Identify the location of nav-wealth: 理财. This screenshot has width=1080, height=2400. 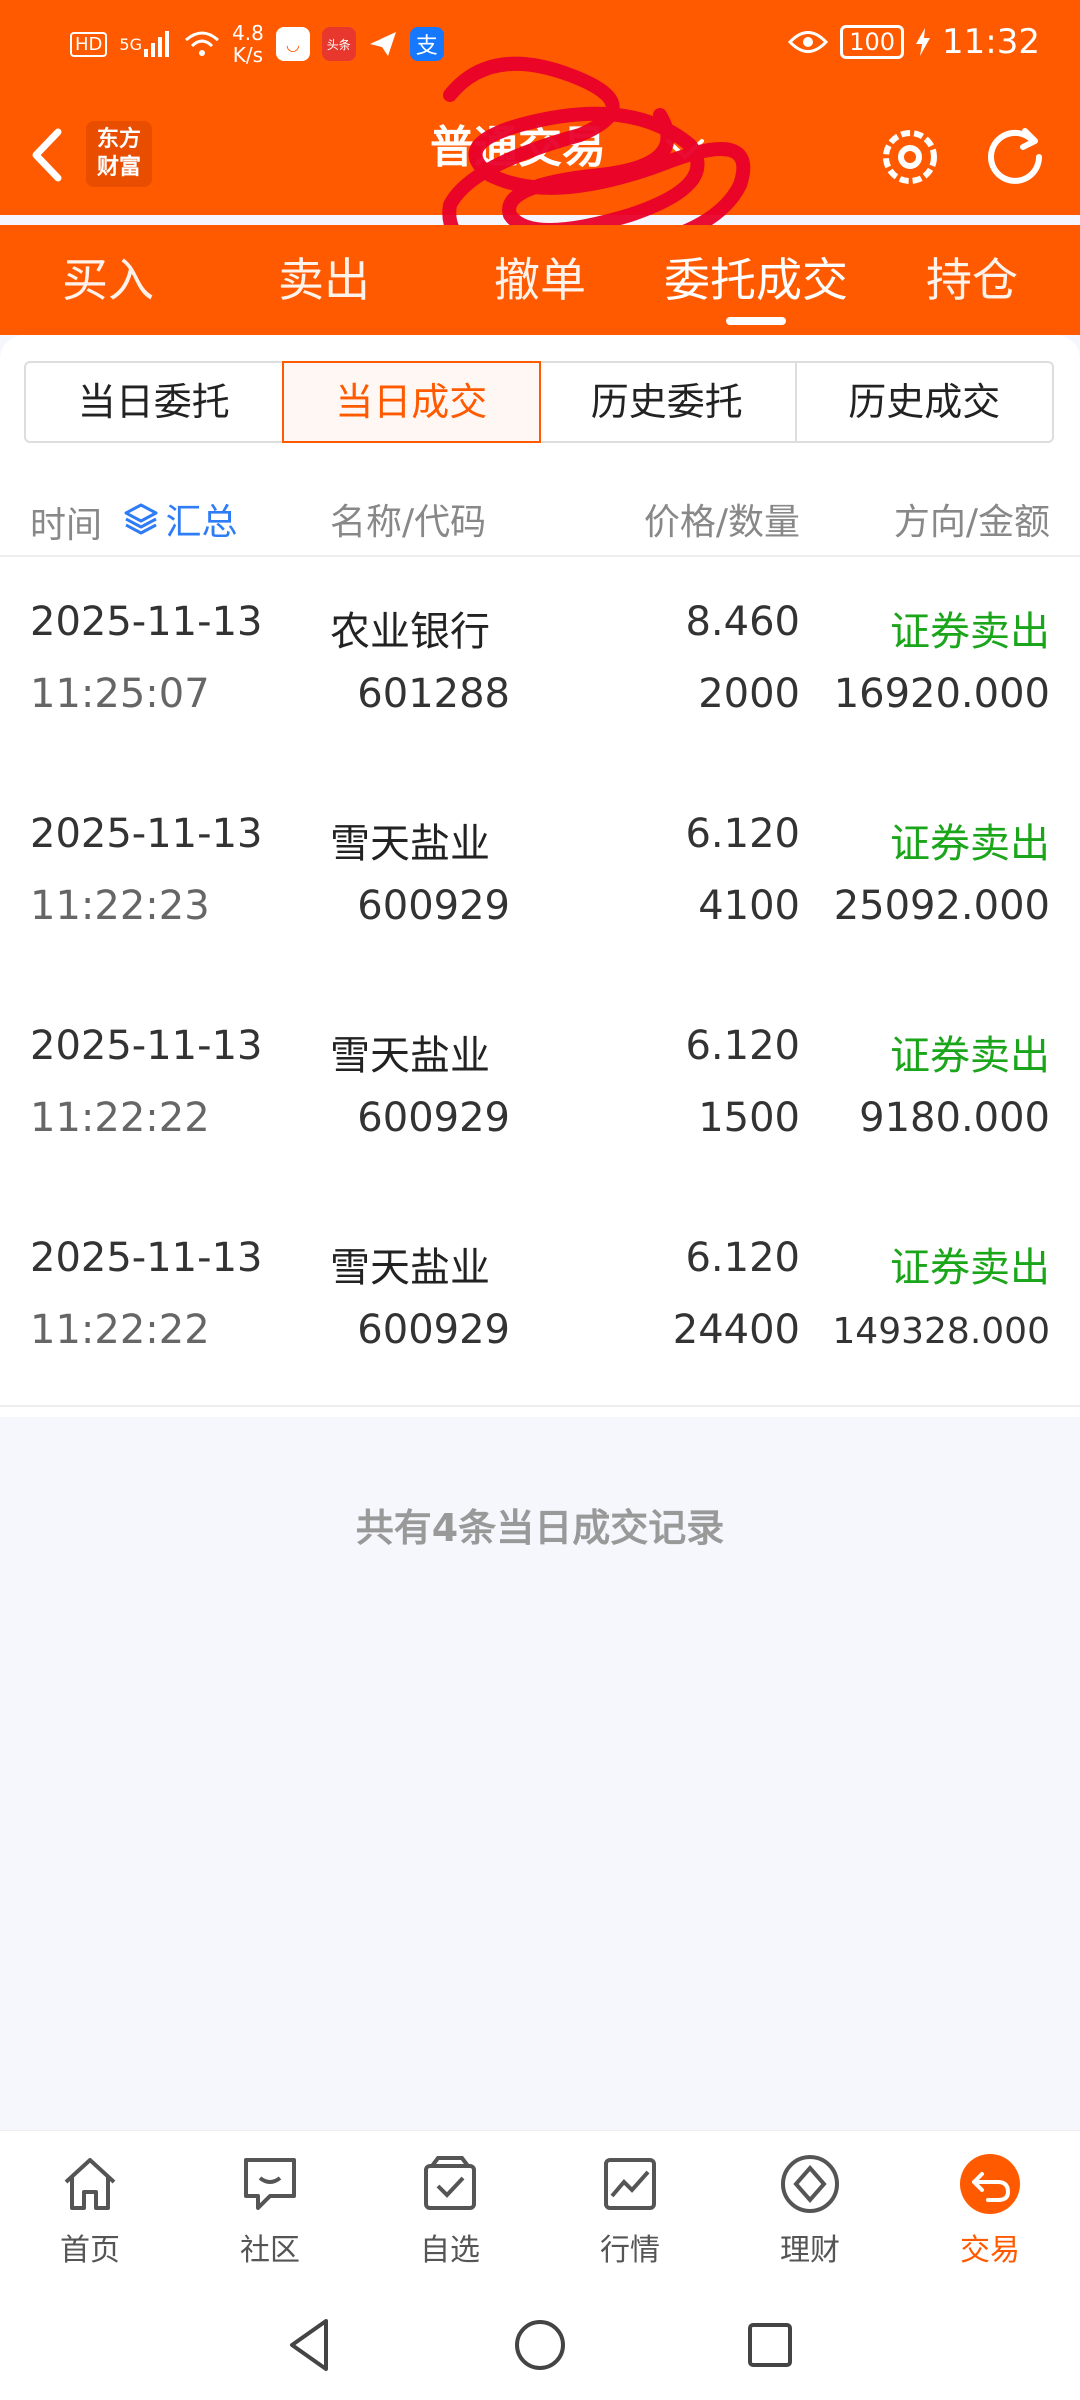
(810, 2208).